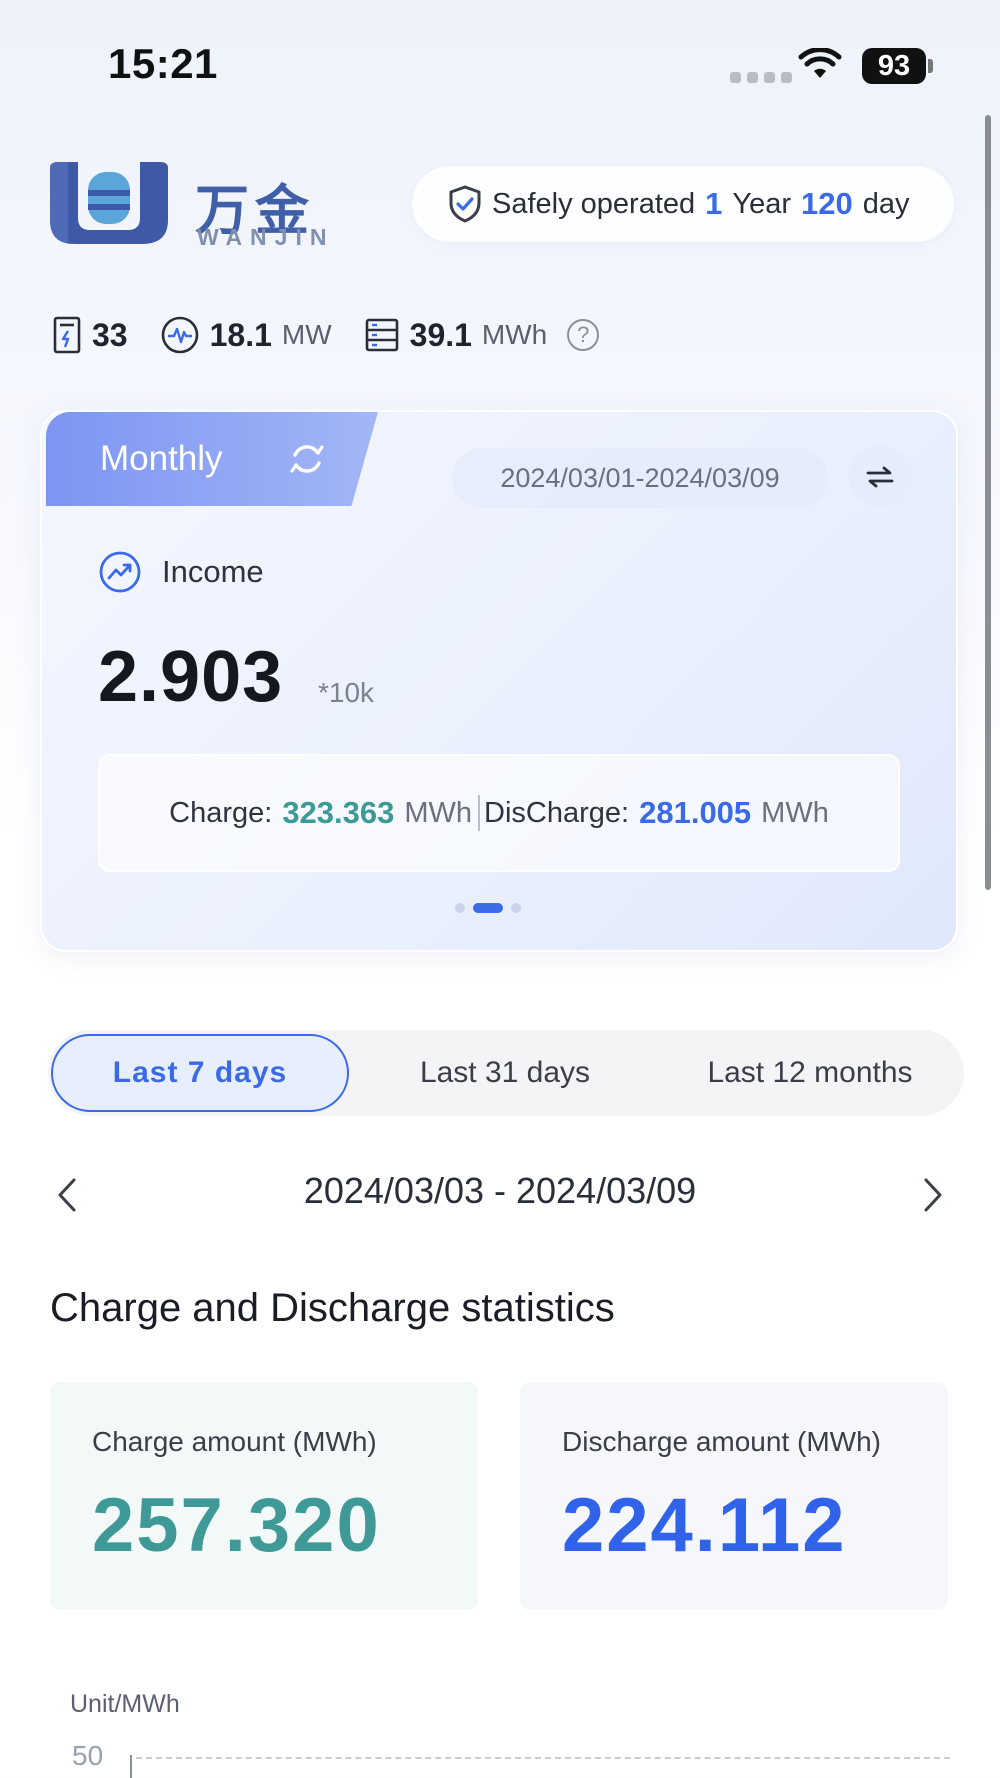 The width and height of the screenshot is (1000, 1778). I want to click on battery-tip, so click(930, 66).